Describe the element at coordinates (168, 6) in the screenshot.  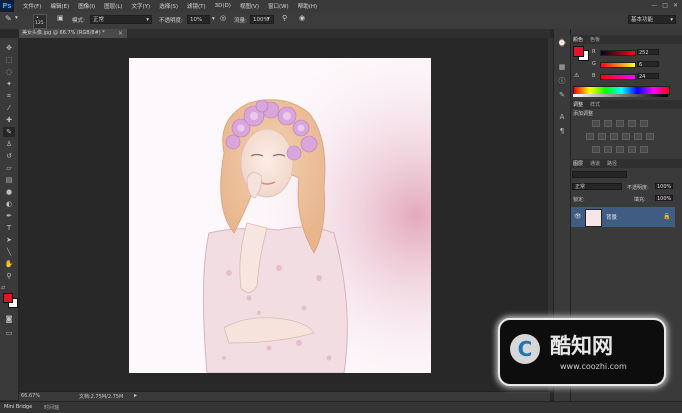
I see `menu-select: 选择(S)` at that location.